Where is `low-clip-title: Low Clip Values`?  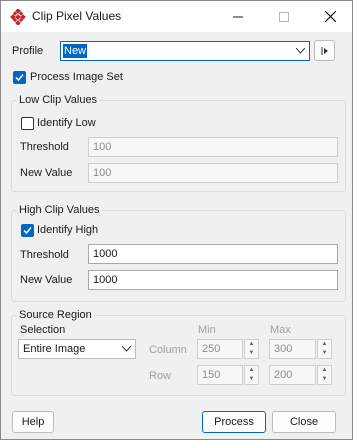
low-clip-title: Low Clip Values is located at coordinates (58, 100).